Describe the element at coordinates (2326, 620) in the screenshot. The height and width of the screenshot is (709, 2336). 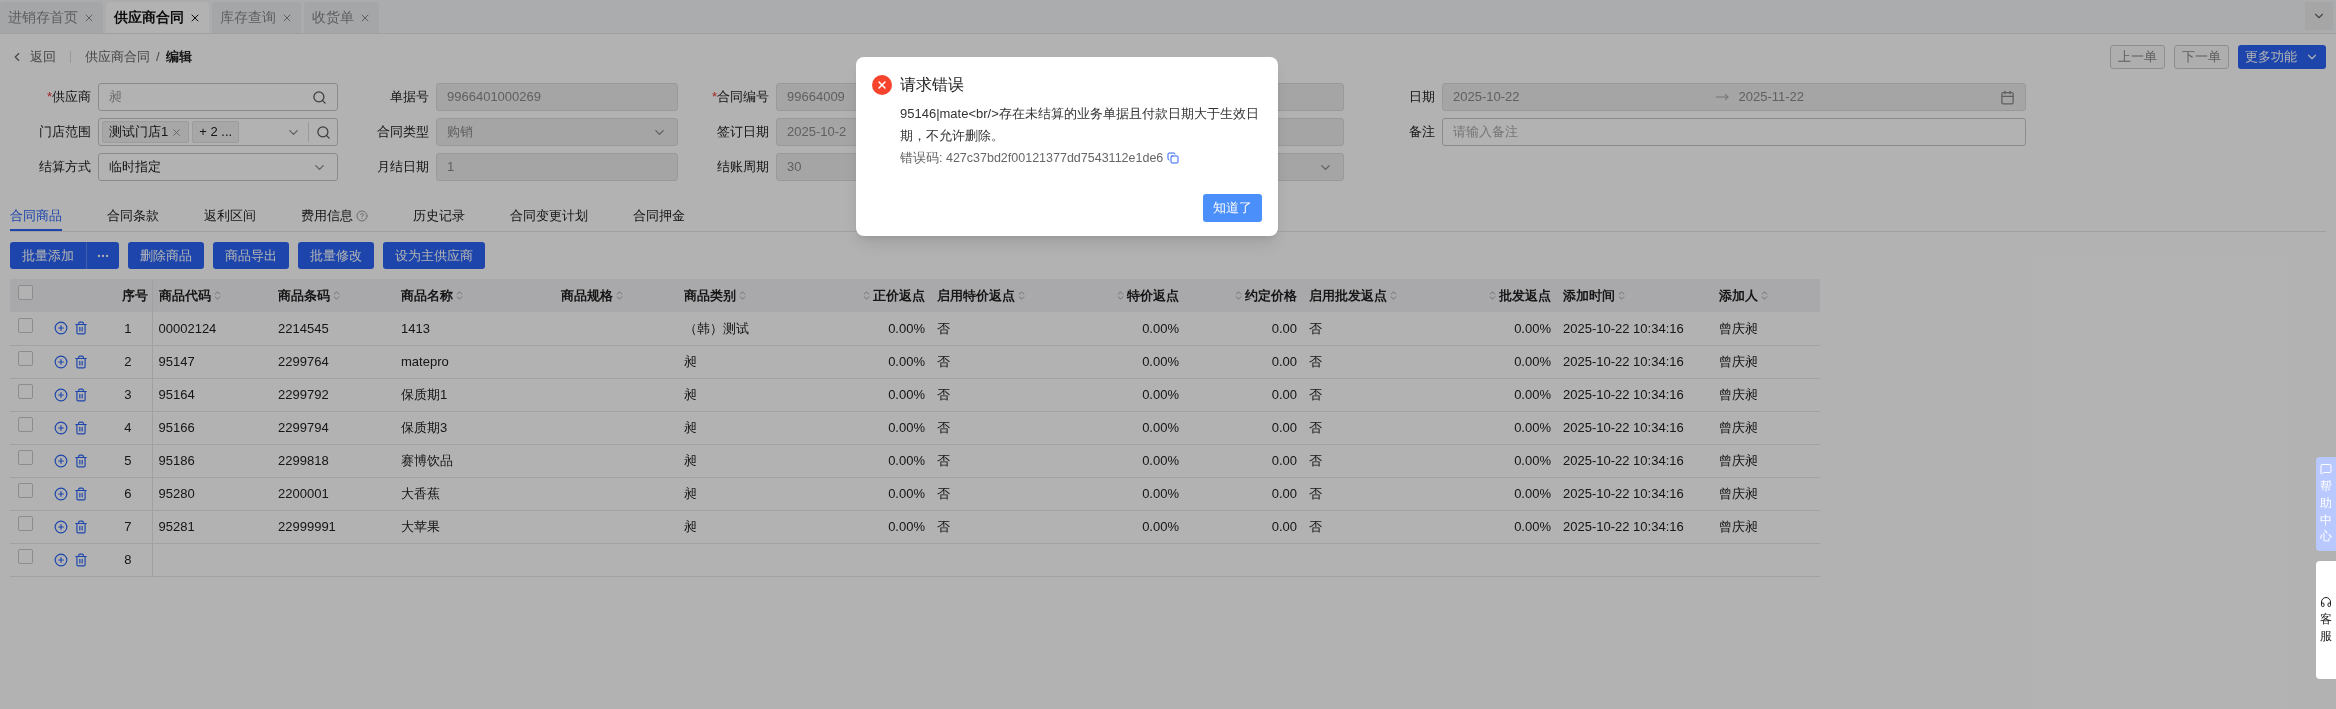
I see `customer-service-tab: 客服` at that location.